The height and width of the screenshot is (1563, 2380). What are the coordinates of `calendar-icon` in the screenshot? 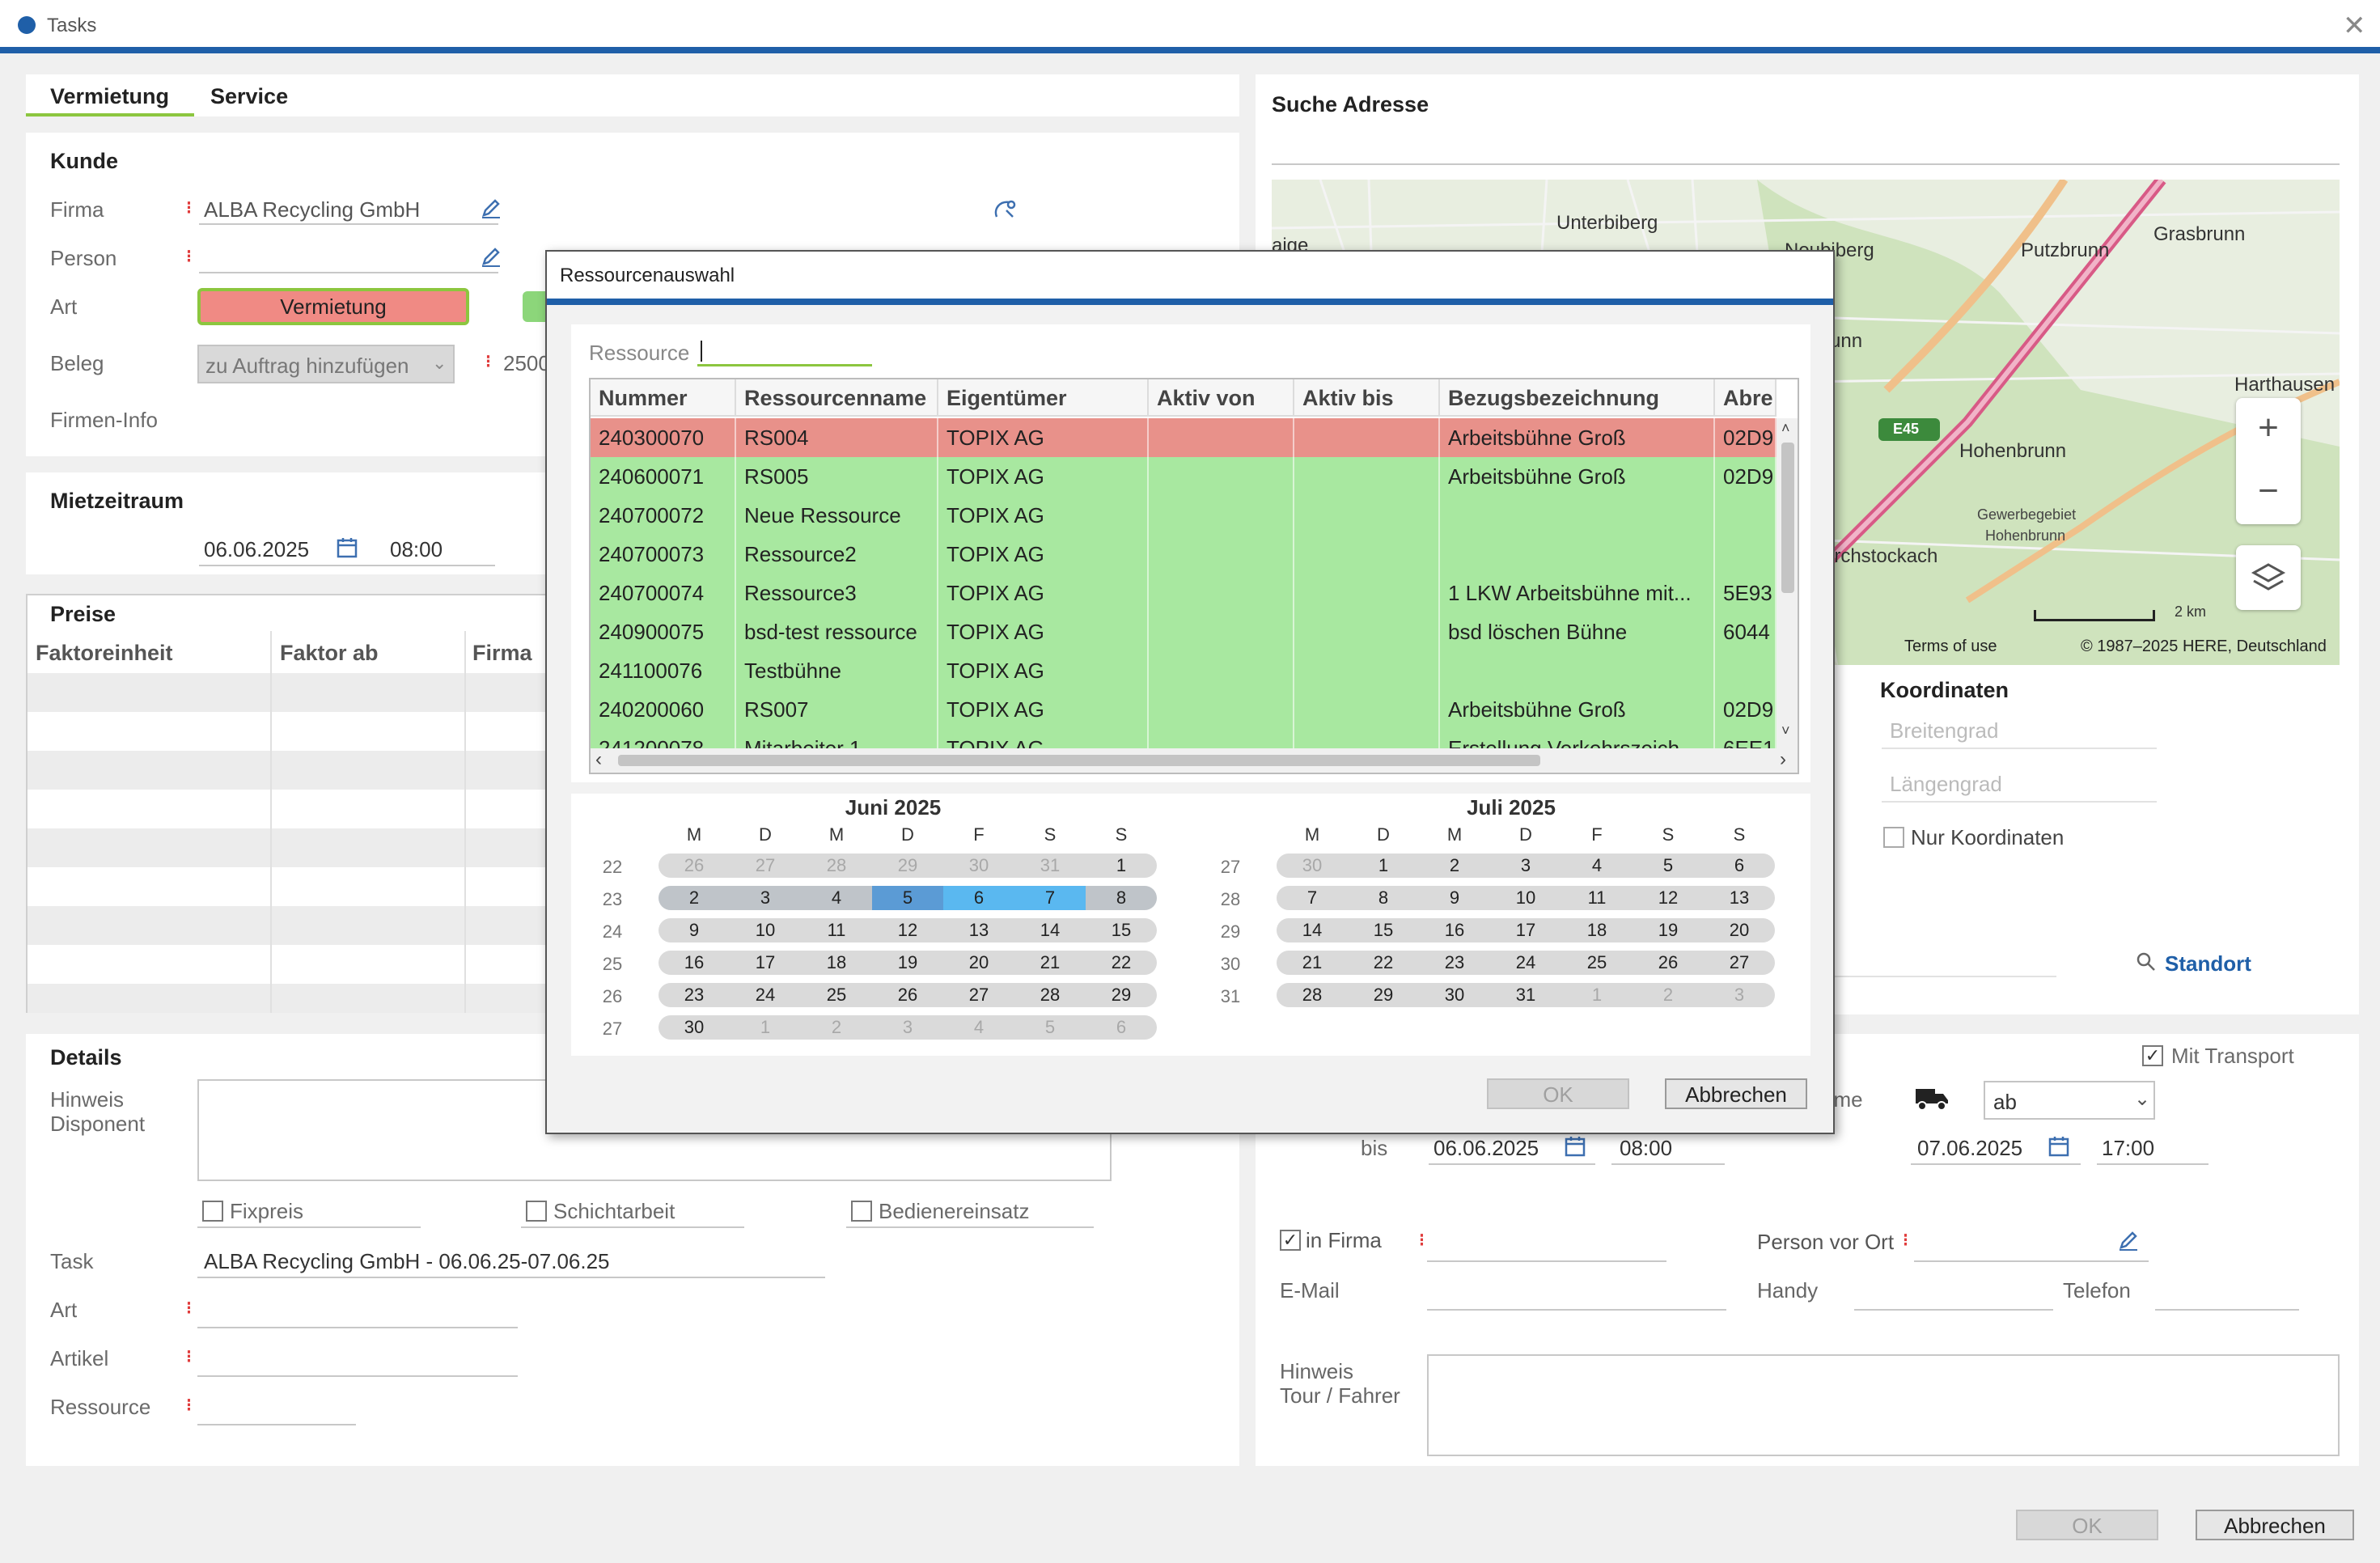 It's located at (347, 548).